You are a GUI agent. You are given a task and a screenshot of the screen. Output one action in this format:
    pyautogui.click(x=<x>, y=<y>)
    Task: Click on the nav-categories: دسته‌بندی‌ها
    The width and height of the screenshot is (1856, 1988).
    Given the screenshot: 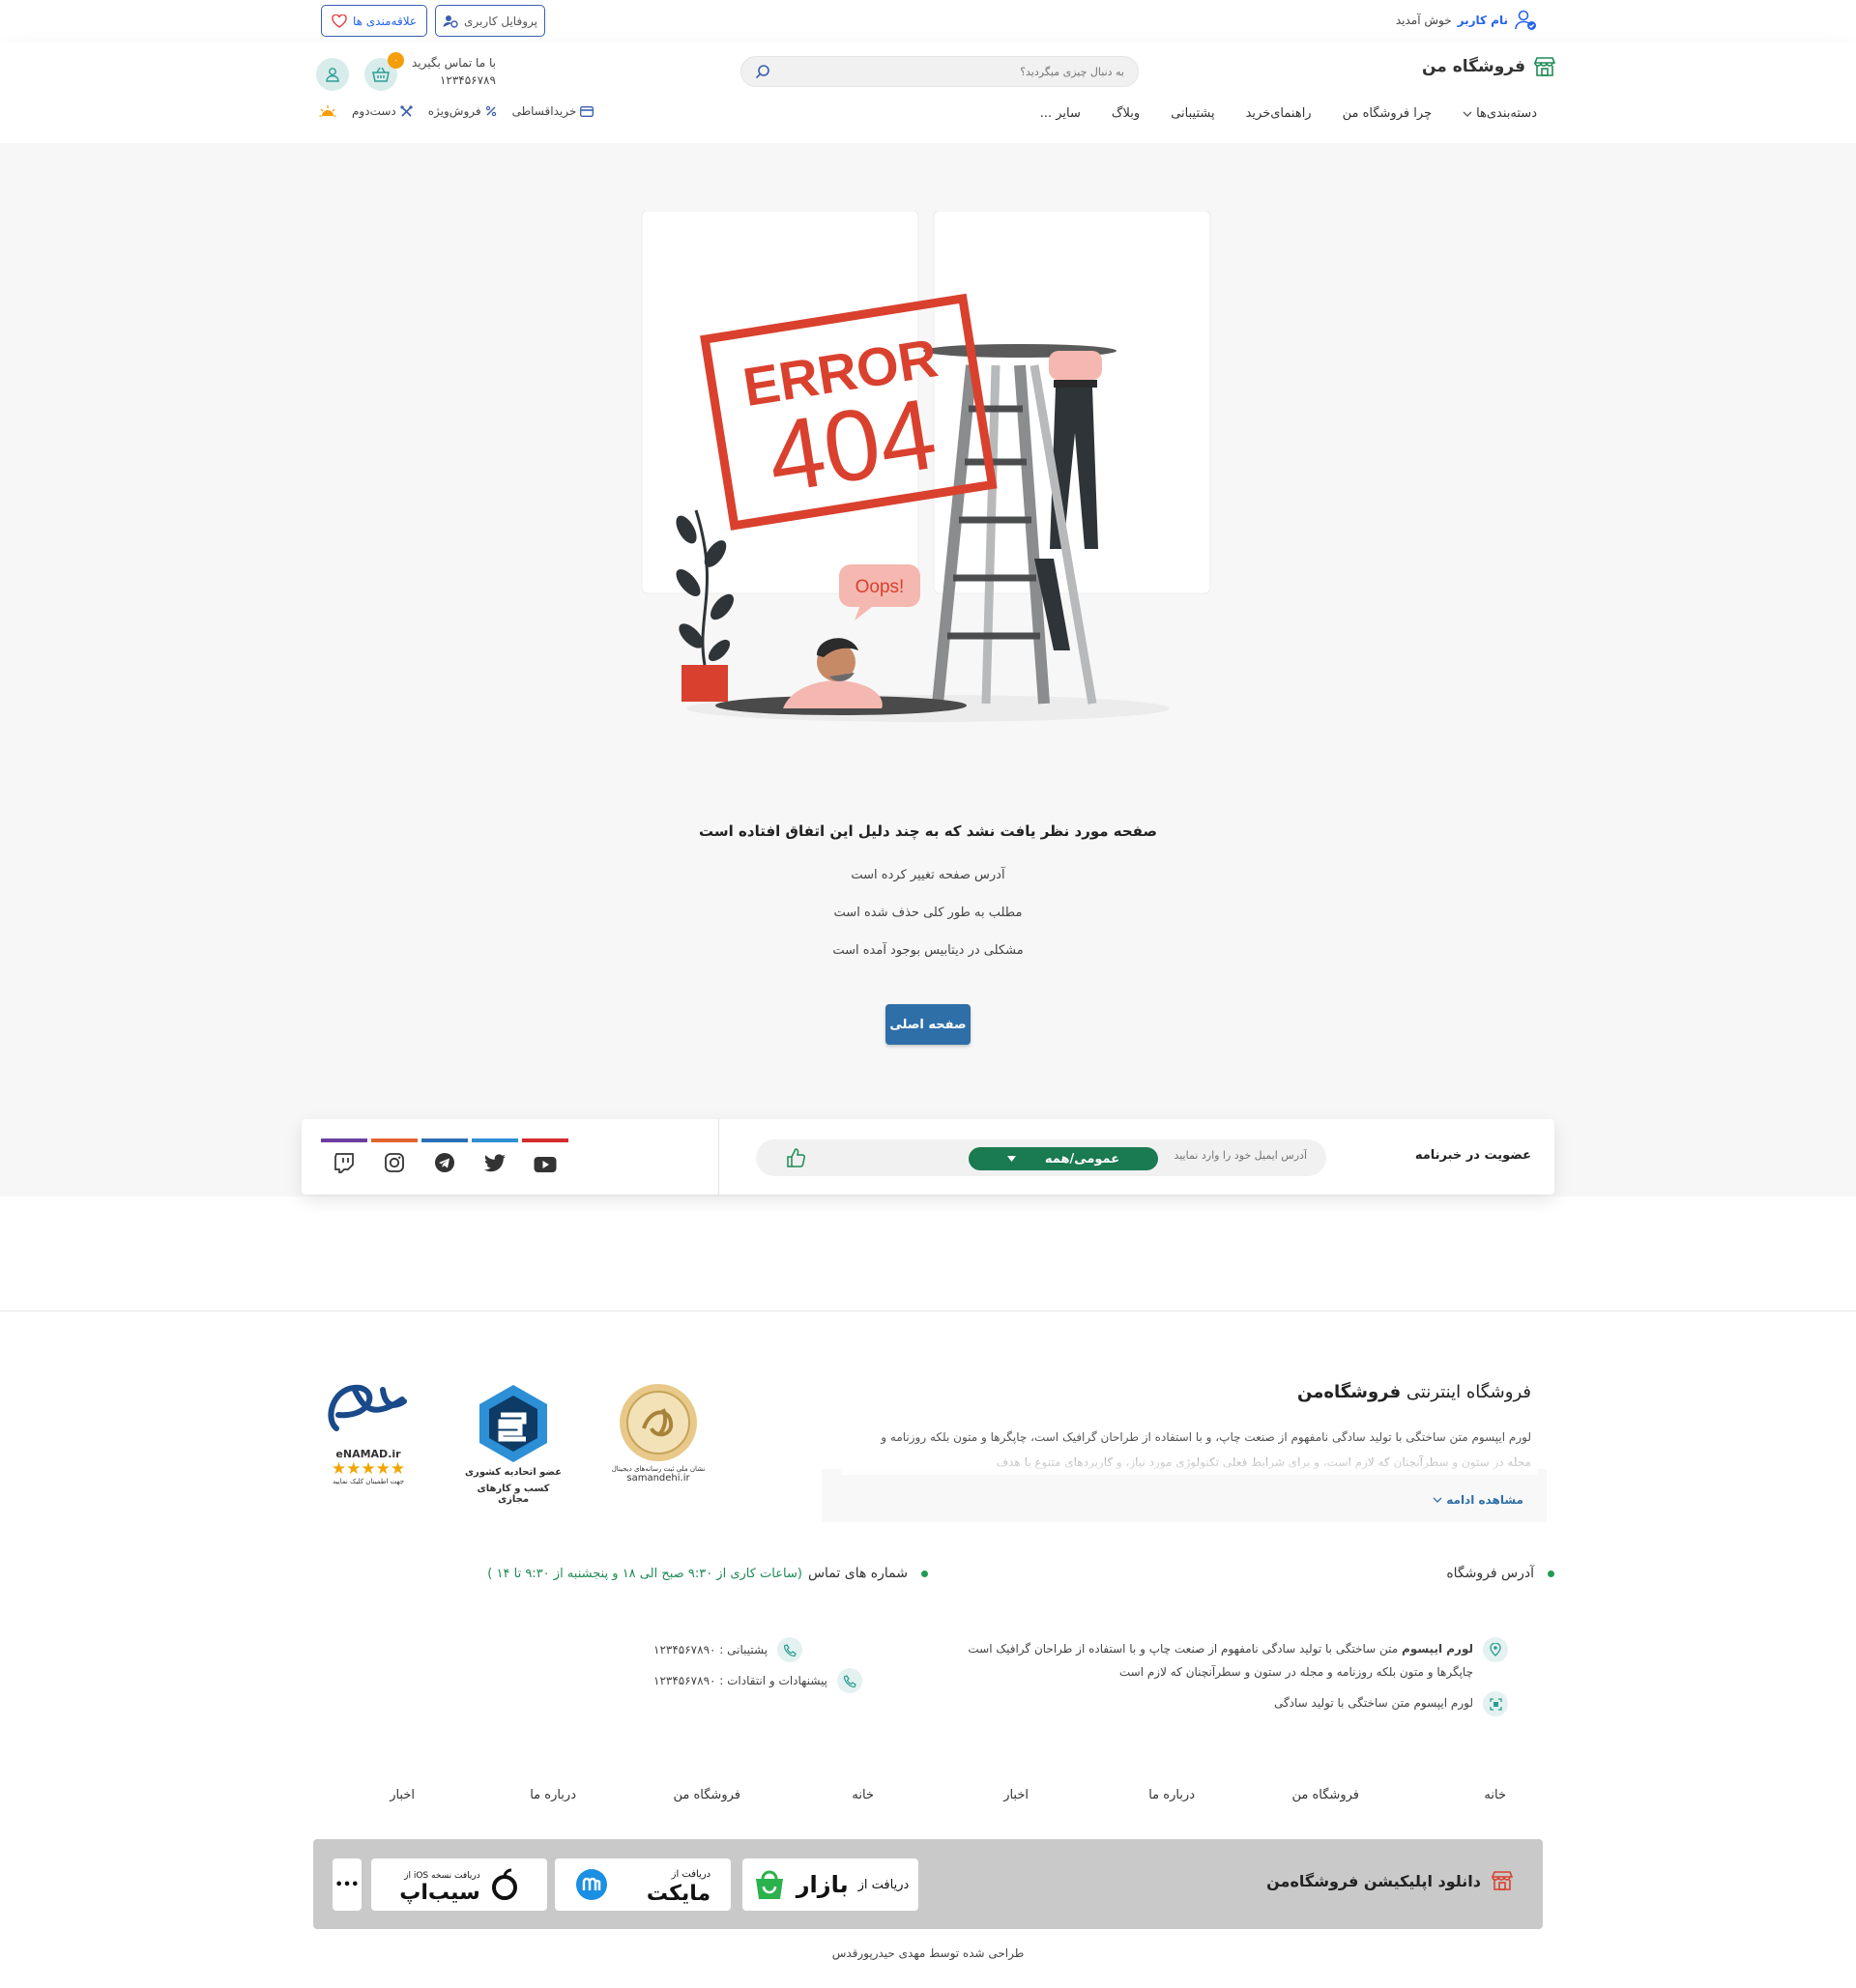 What is the action you would take?
    pyautogui.click(x=1500, y=113)
    